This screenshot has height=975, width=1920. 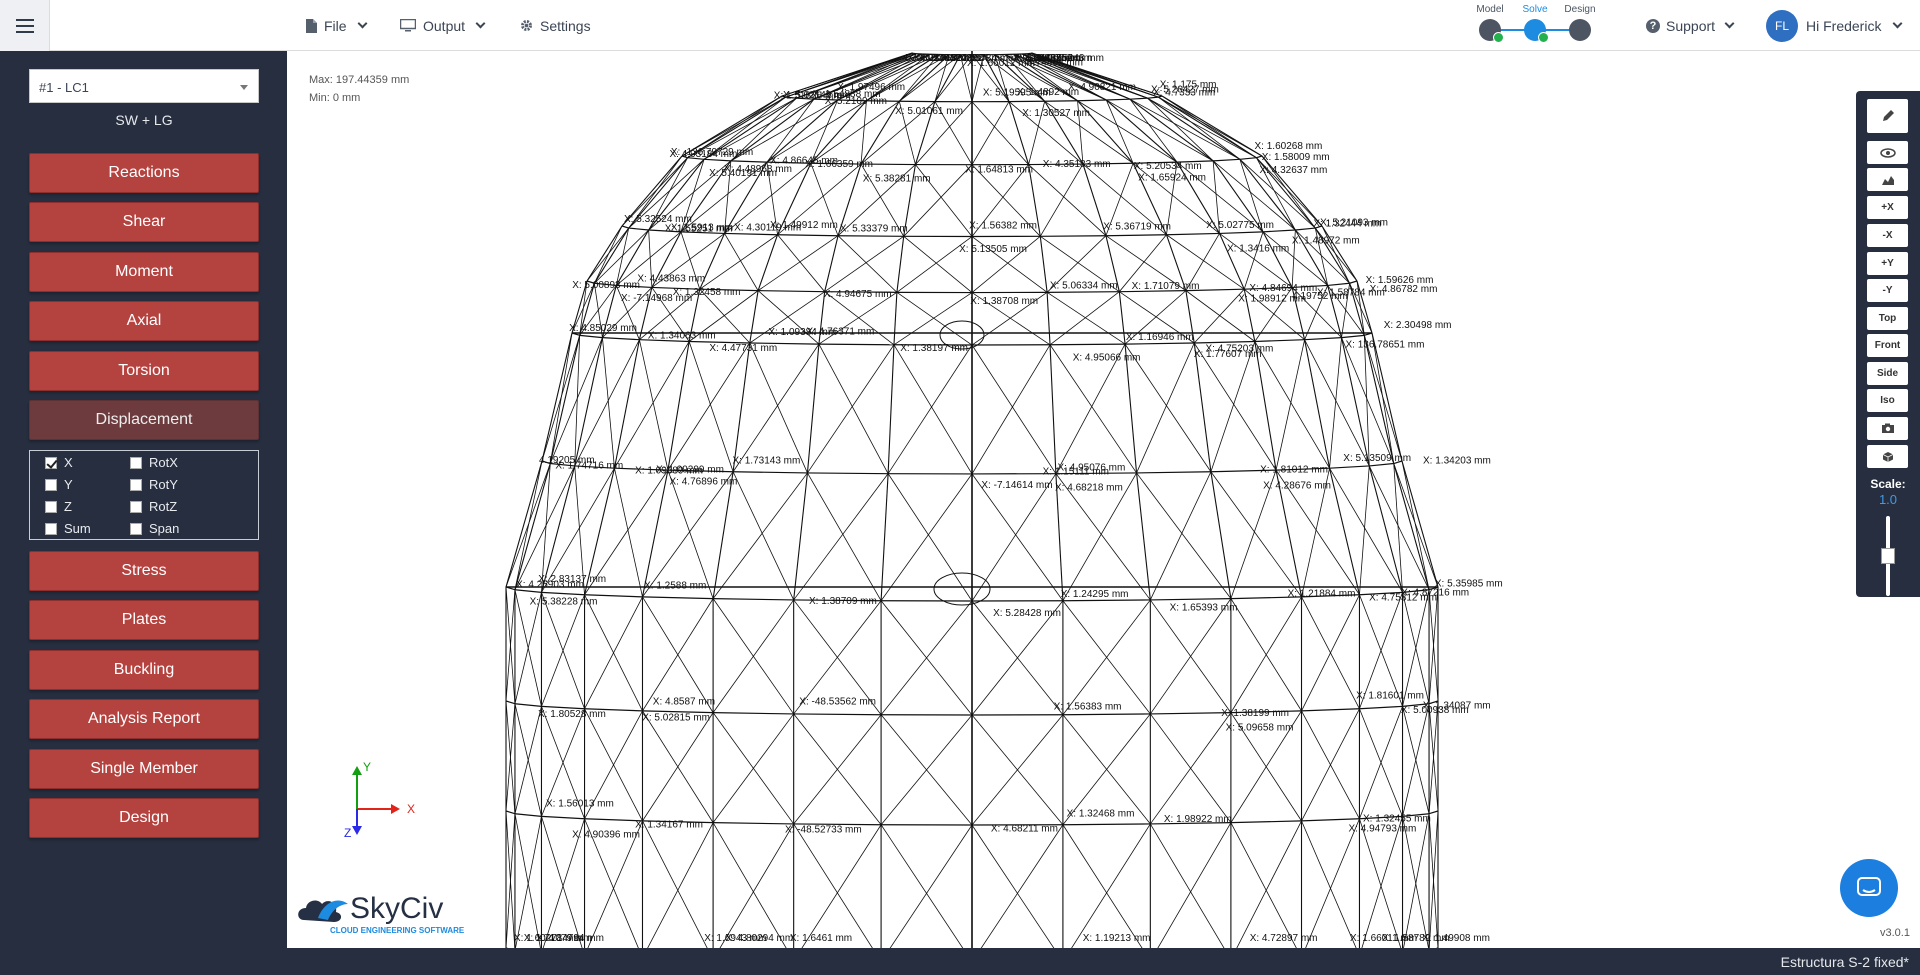 What do you see at coordinates (1887, 235) in the screenshot?
I see `view-minus-x-button: -X` at bounding box center [1887, 235].